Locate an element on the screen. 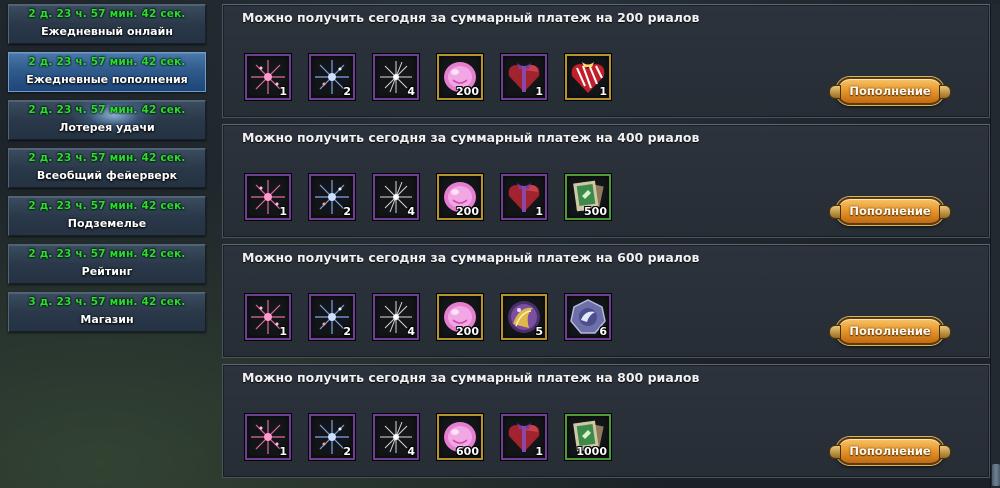 The height and width of the screenshot is (488, 1000). sidebar-item-lottery: 2 д. 23 ч. 57 мин. 42 сек. Лотерея удачи is located at coordinates (107, 120).